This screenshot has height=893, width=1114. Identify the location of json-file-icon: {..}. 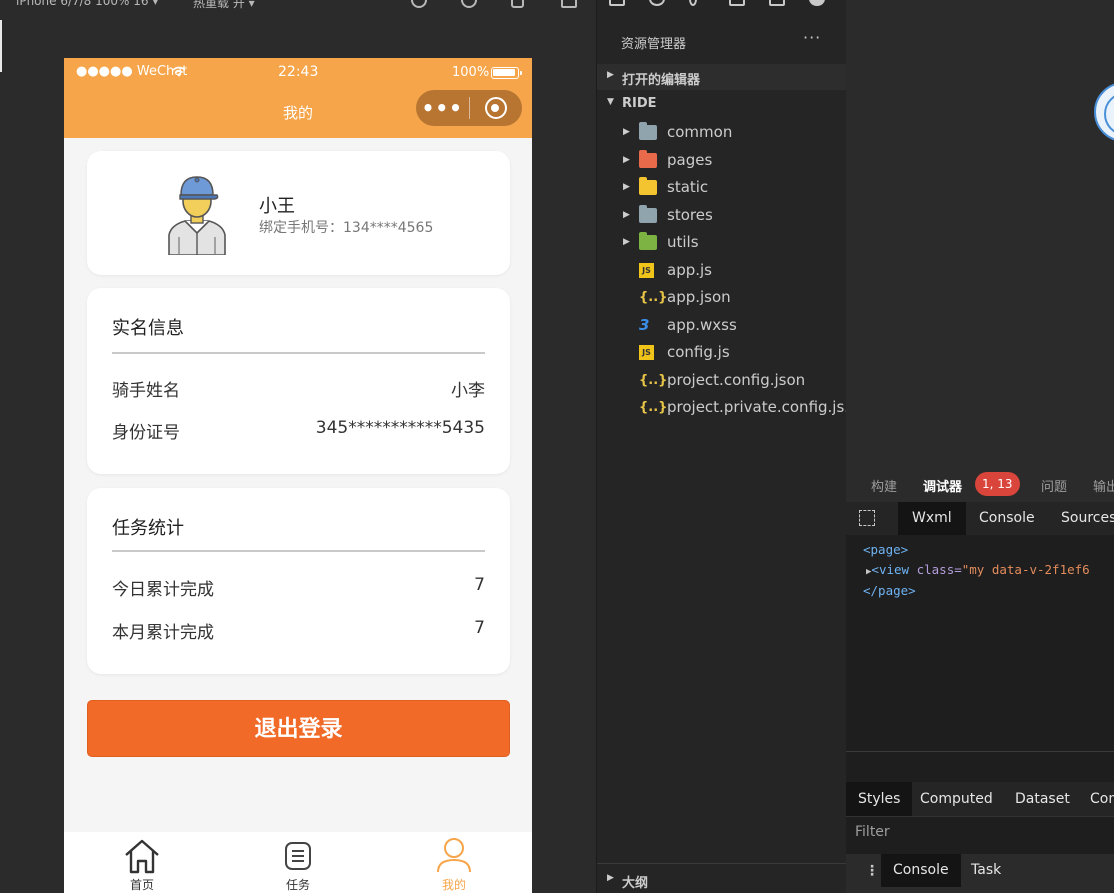
(653, 380).